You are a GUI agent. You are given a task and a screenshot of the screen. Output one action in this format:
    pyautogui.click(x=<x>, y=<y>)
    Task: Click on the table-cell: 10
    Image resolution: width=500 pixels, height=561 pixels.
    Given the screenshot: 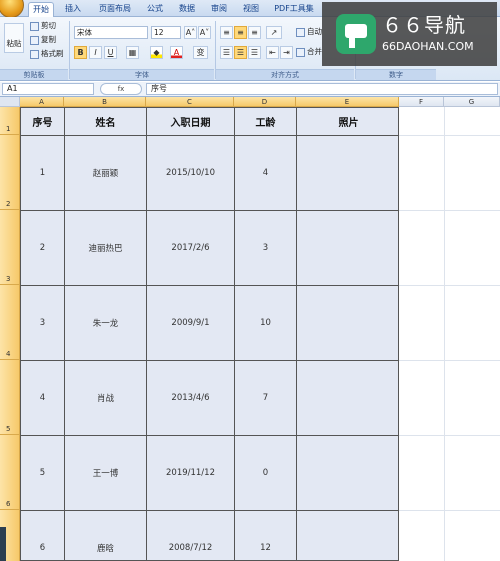 What is the action you would take?
    pyautogui.click(x=266, y=323)
    